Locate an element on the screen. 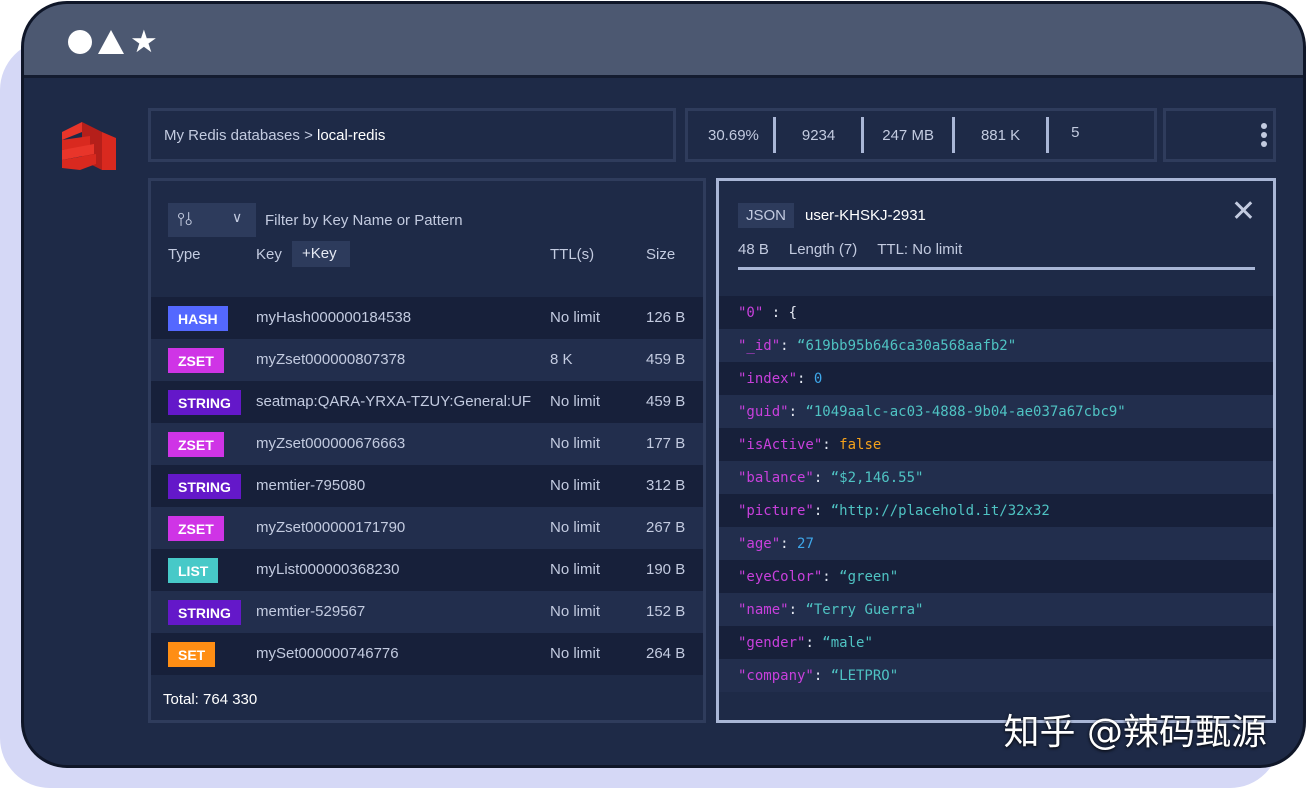 The height and width of the screenshot is (791, 1307). json-line: "_id": “619bb95b646ca30a568aafb2" is located at coordinates (996, 345).